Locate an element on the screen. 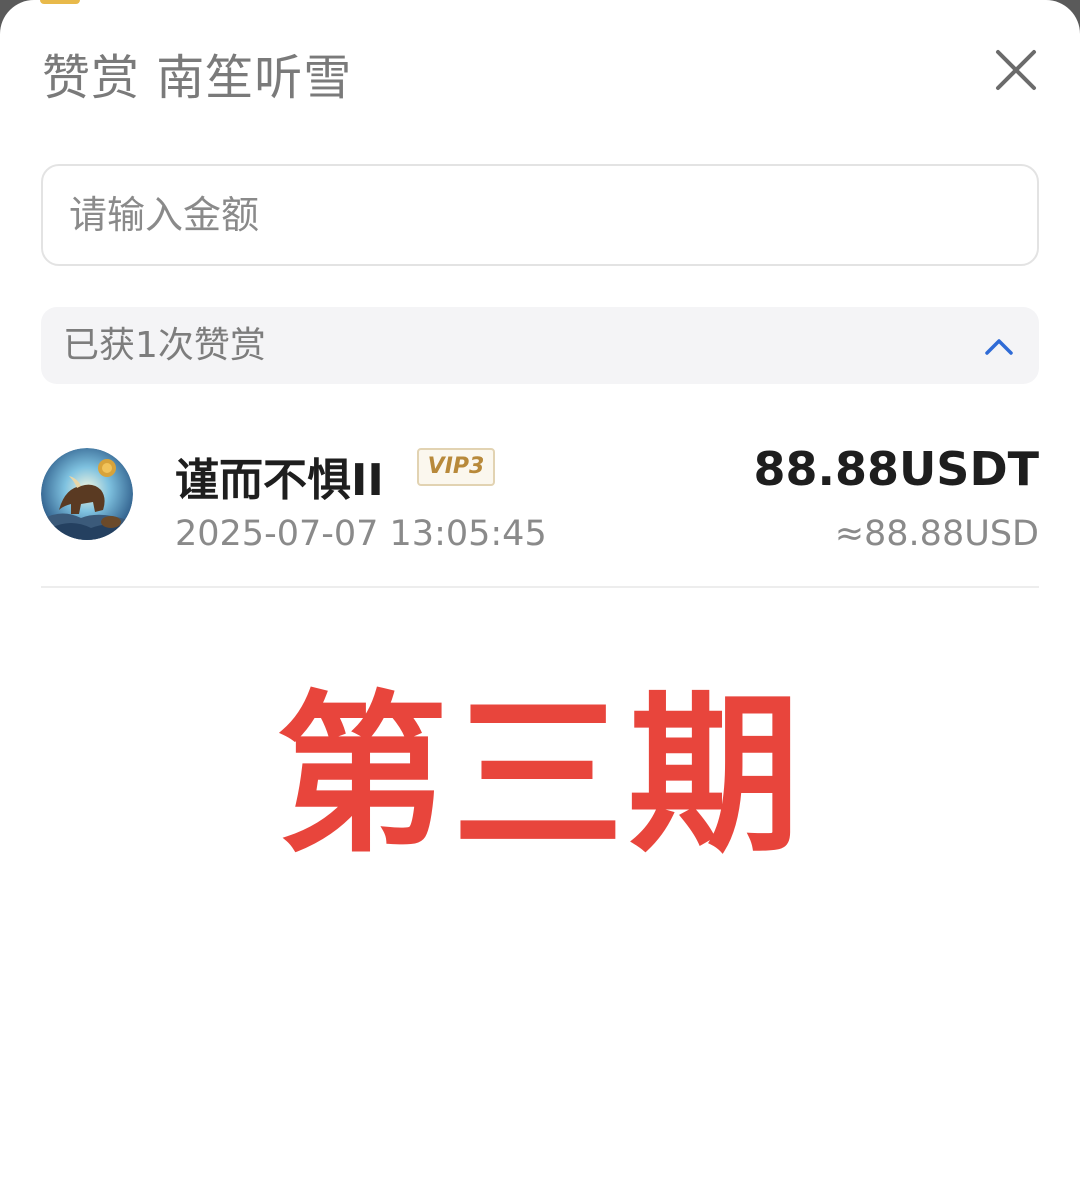  reward-count-label: 已获1次赞赏 is located at coordinates (164, 345).